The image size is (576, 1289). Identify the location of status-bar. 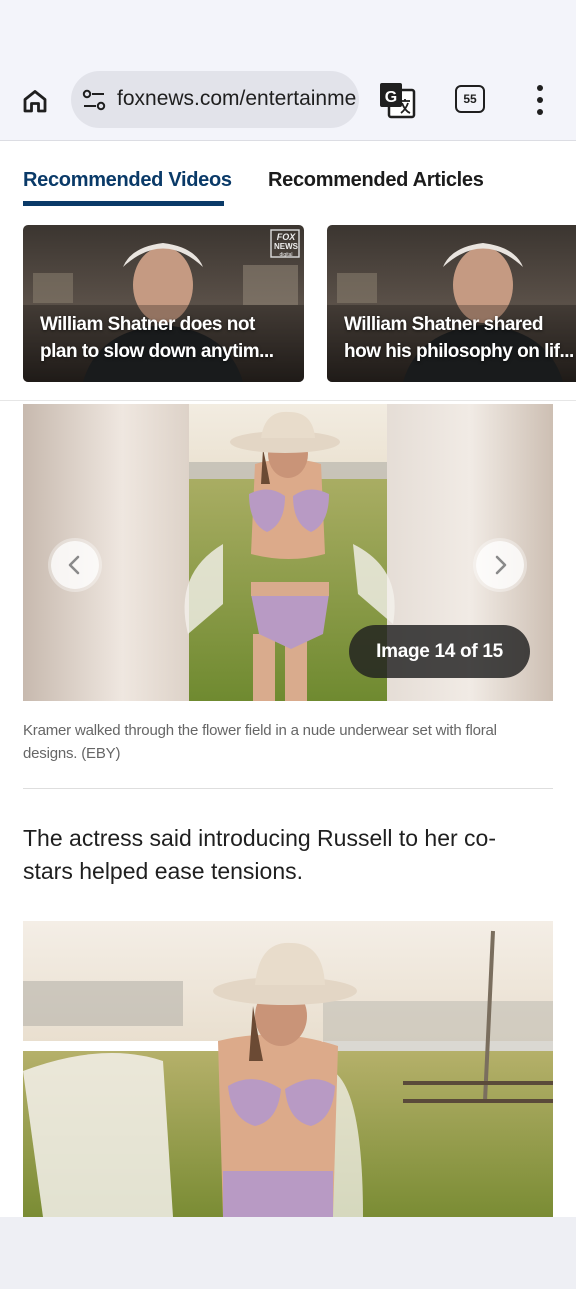
(288, 33).